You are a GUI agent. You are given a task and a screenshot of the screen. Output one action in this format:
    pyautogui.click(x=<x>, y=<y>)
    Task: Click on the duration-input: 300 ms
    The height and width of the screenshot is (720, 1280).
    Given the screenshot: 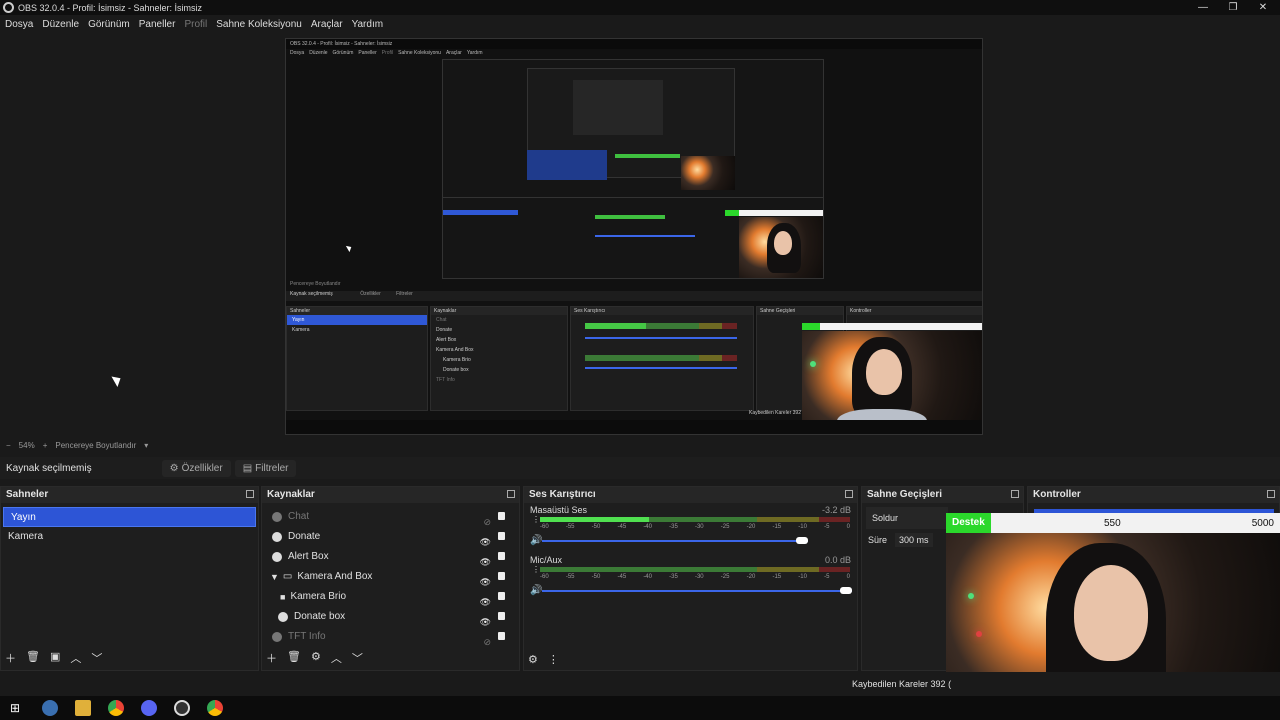 What is the action you would take?
    pyautogui.click(x=914, y=540)
    